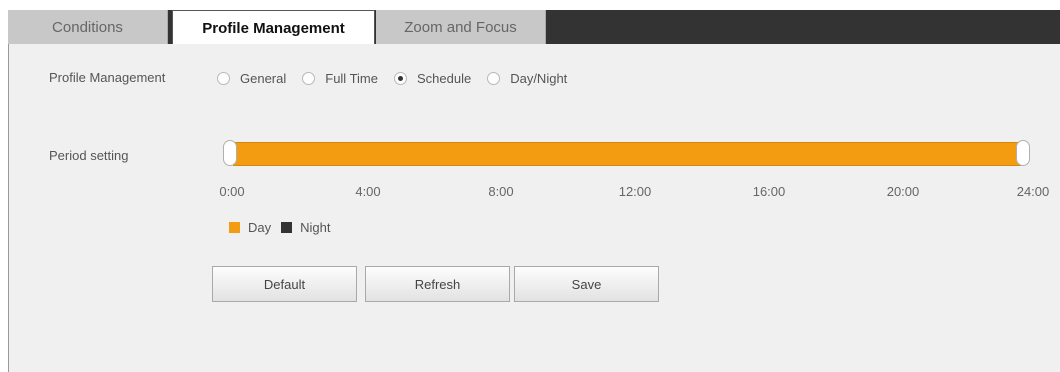 The width and height of the screenshot is (1060, 372). I want to click on time-tick: 16:00, so click(769, 191).